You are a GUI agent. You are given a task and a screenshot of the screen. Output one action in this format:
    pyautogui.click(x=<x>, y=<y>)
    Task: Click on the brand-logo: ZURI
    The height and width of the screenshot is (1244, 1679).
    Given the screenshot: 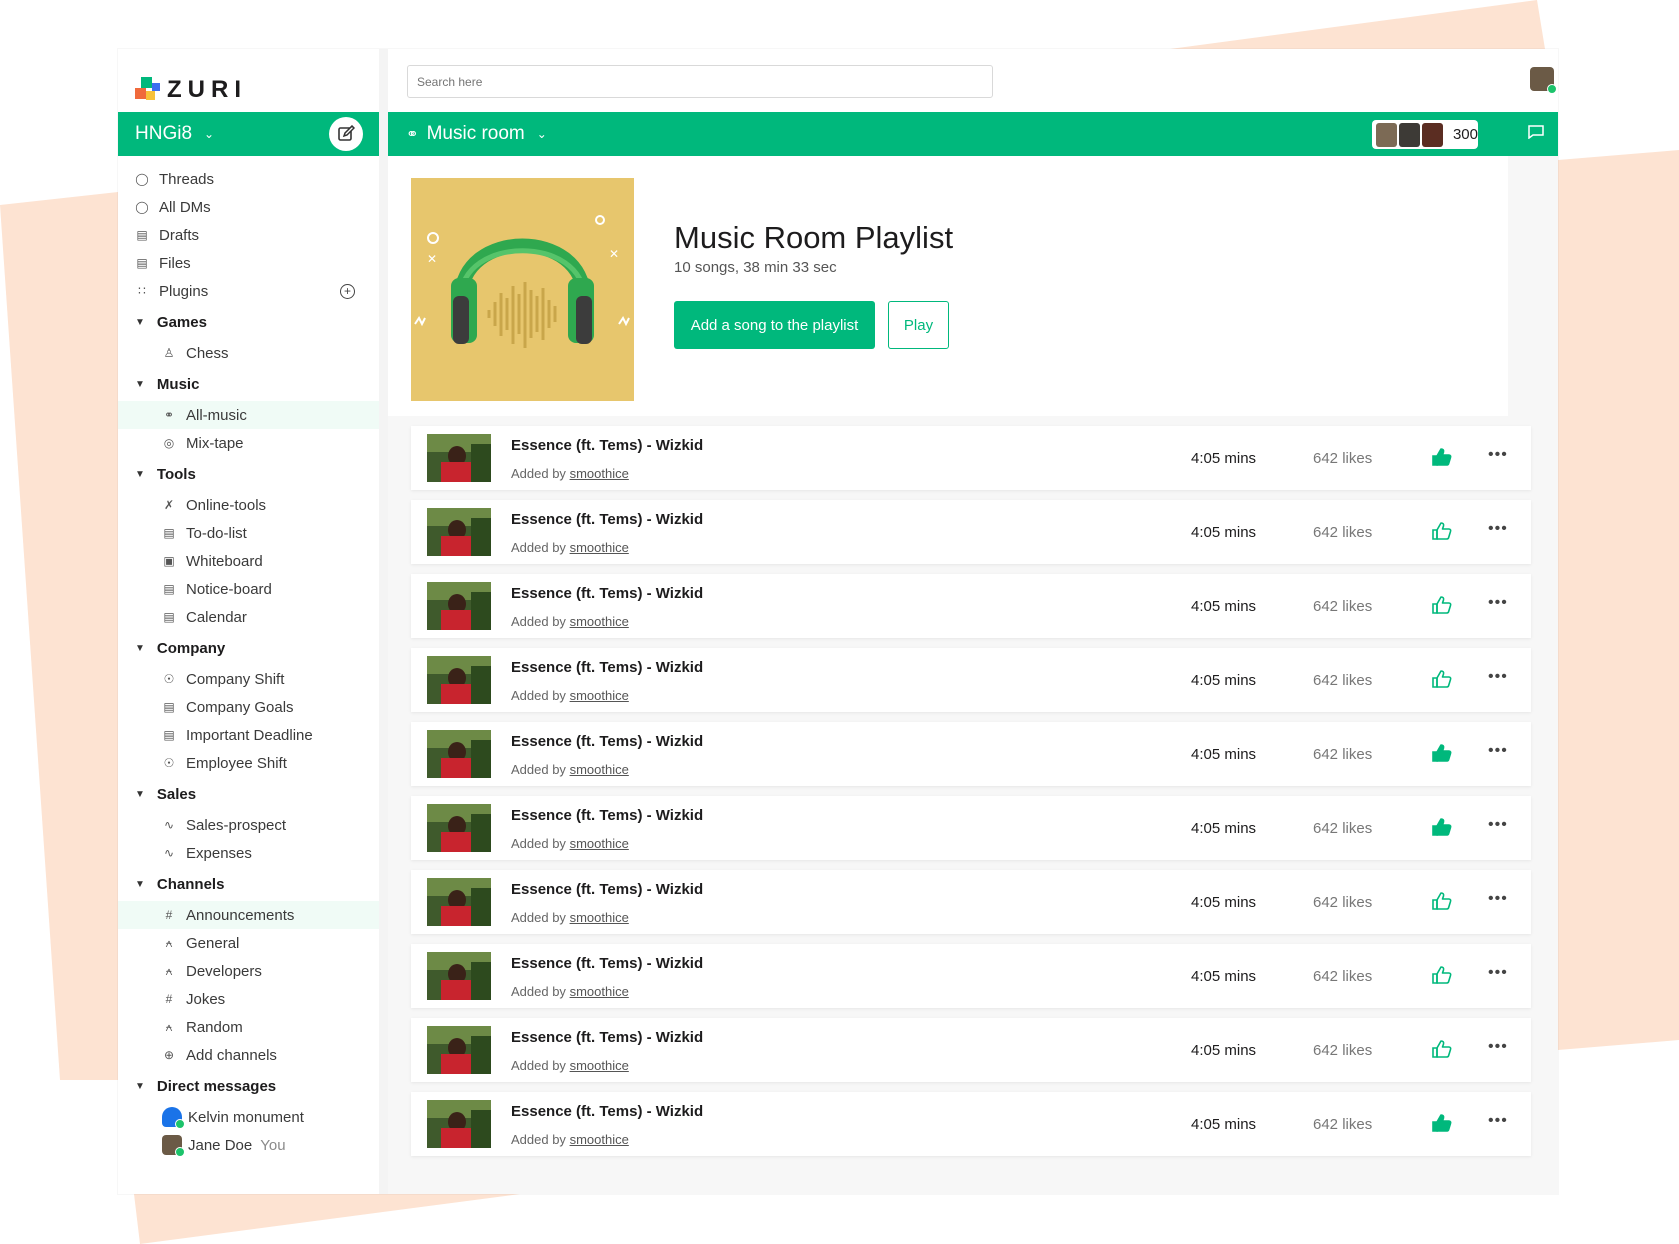 What is the action you would take?
    pyautogui.click(x=191, y=90)
    